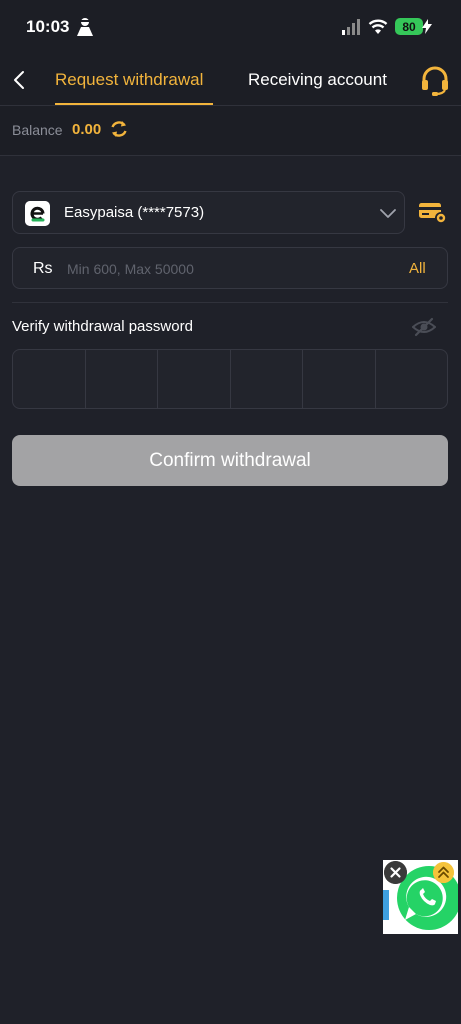 Image resolution: width=461 pixels, height=1024 pixels. What do you see at coordinates (351, 27) in the screenshot?
I see `signal-icon` at bounding box center [351, 27].